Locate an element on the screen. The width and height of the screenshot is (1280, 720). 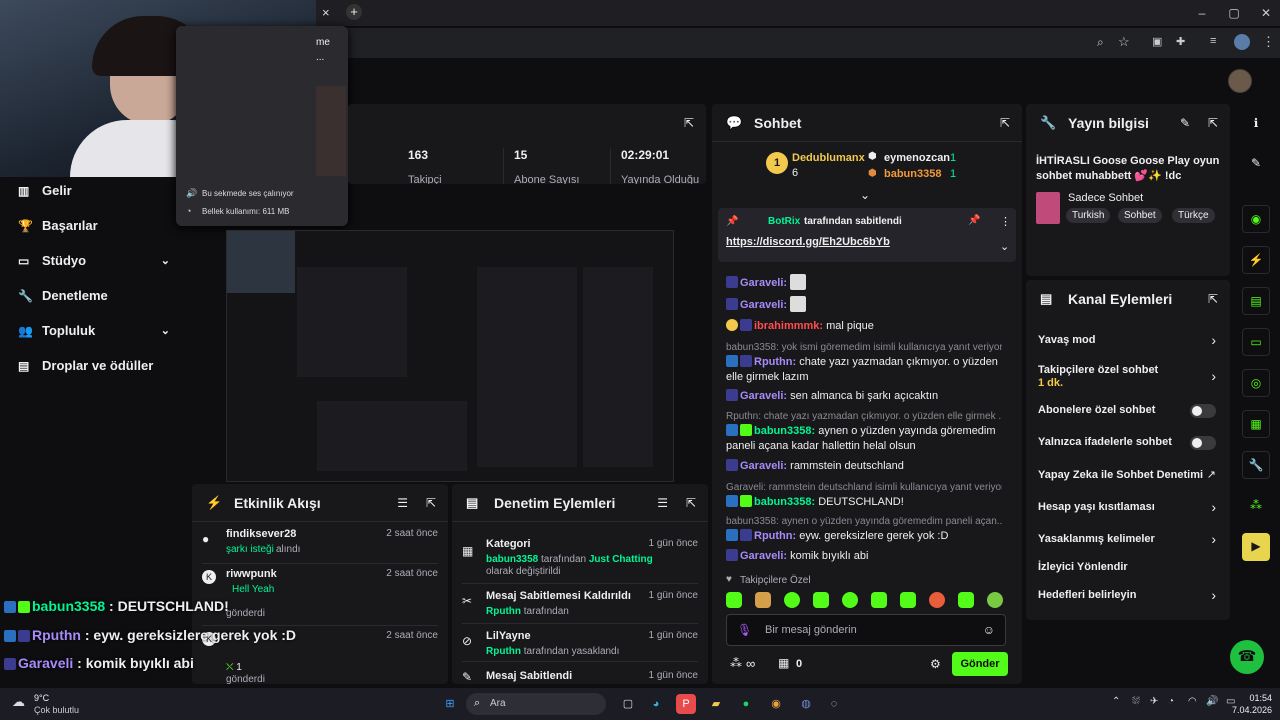
app-icon: P is located at coordinates (686, 704).